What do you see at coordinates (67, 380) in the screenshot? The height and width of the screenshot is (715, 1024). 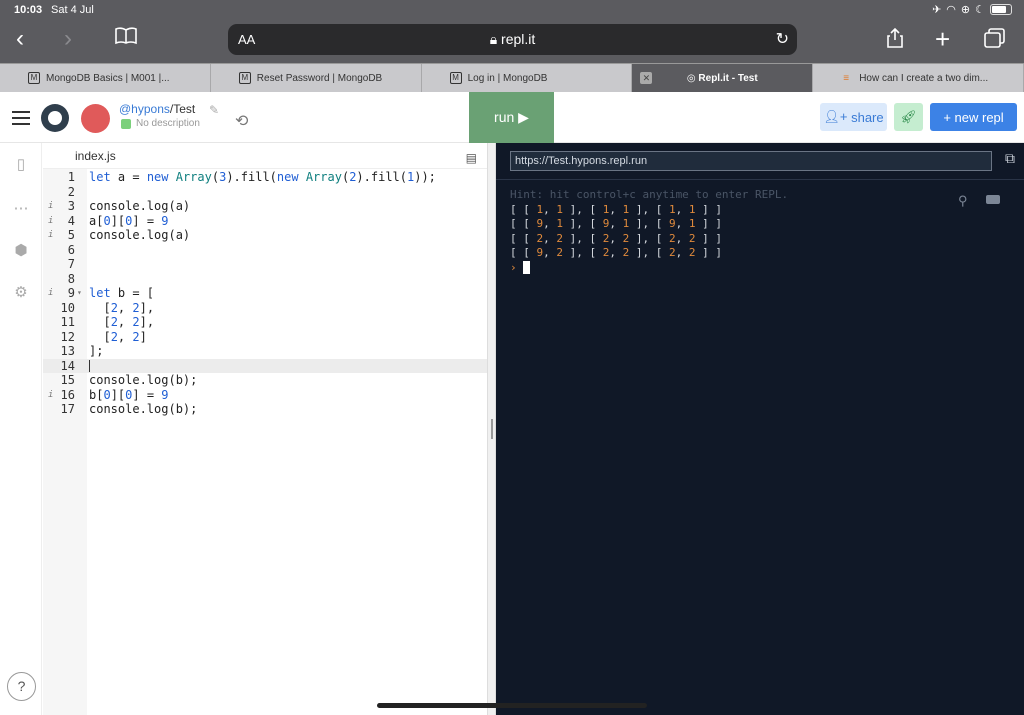 I see `line-number: 15` at bounding box center [67, 380].